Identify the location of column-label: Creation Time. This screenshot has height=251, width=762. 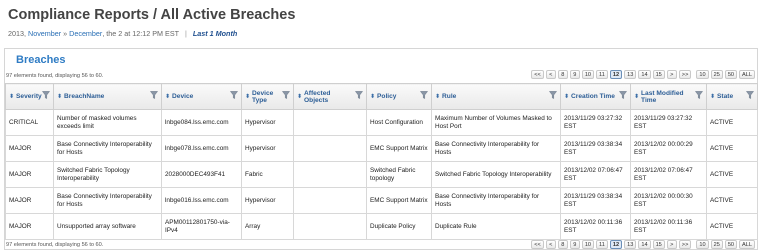
(593, 96).